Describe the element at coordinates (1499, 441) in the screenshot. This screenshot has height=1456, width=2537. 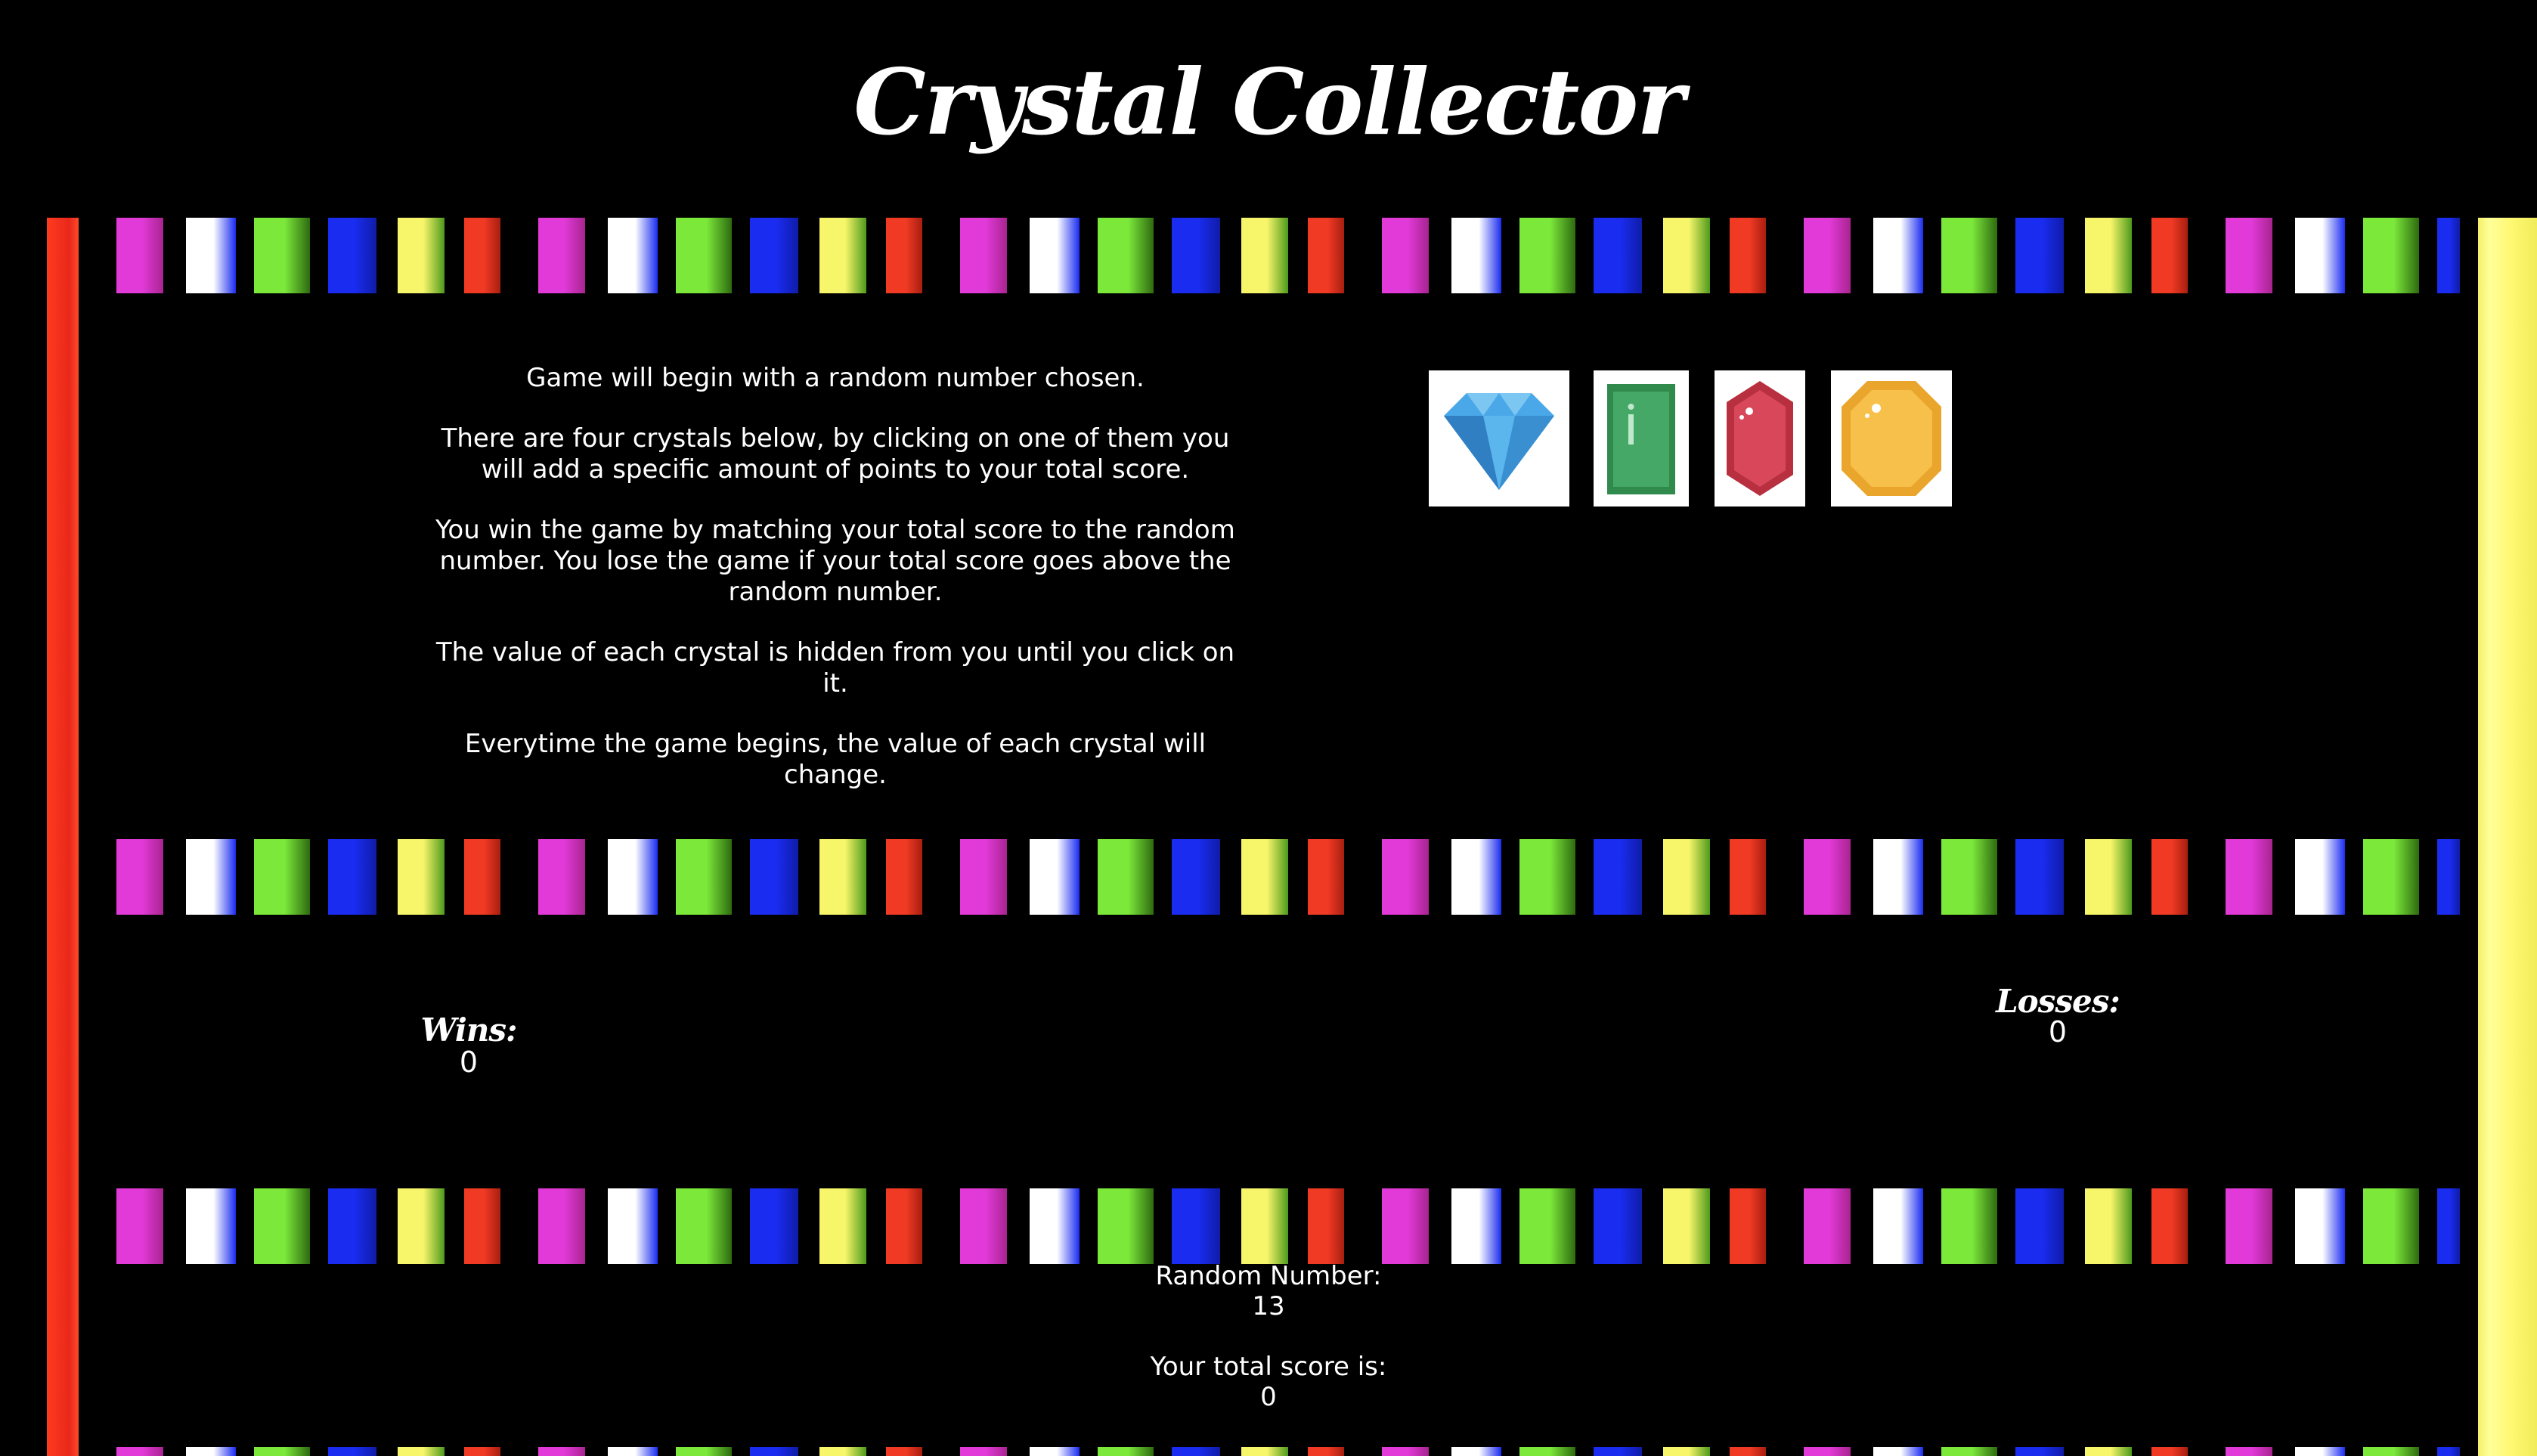
I see `blue-diamond-icon` at that location.